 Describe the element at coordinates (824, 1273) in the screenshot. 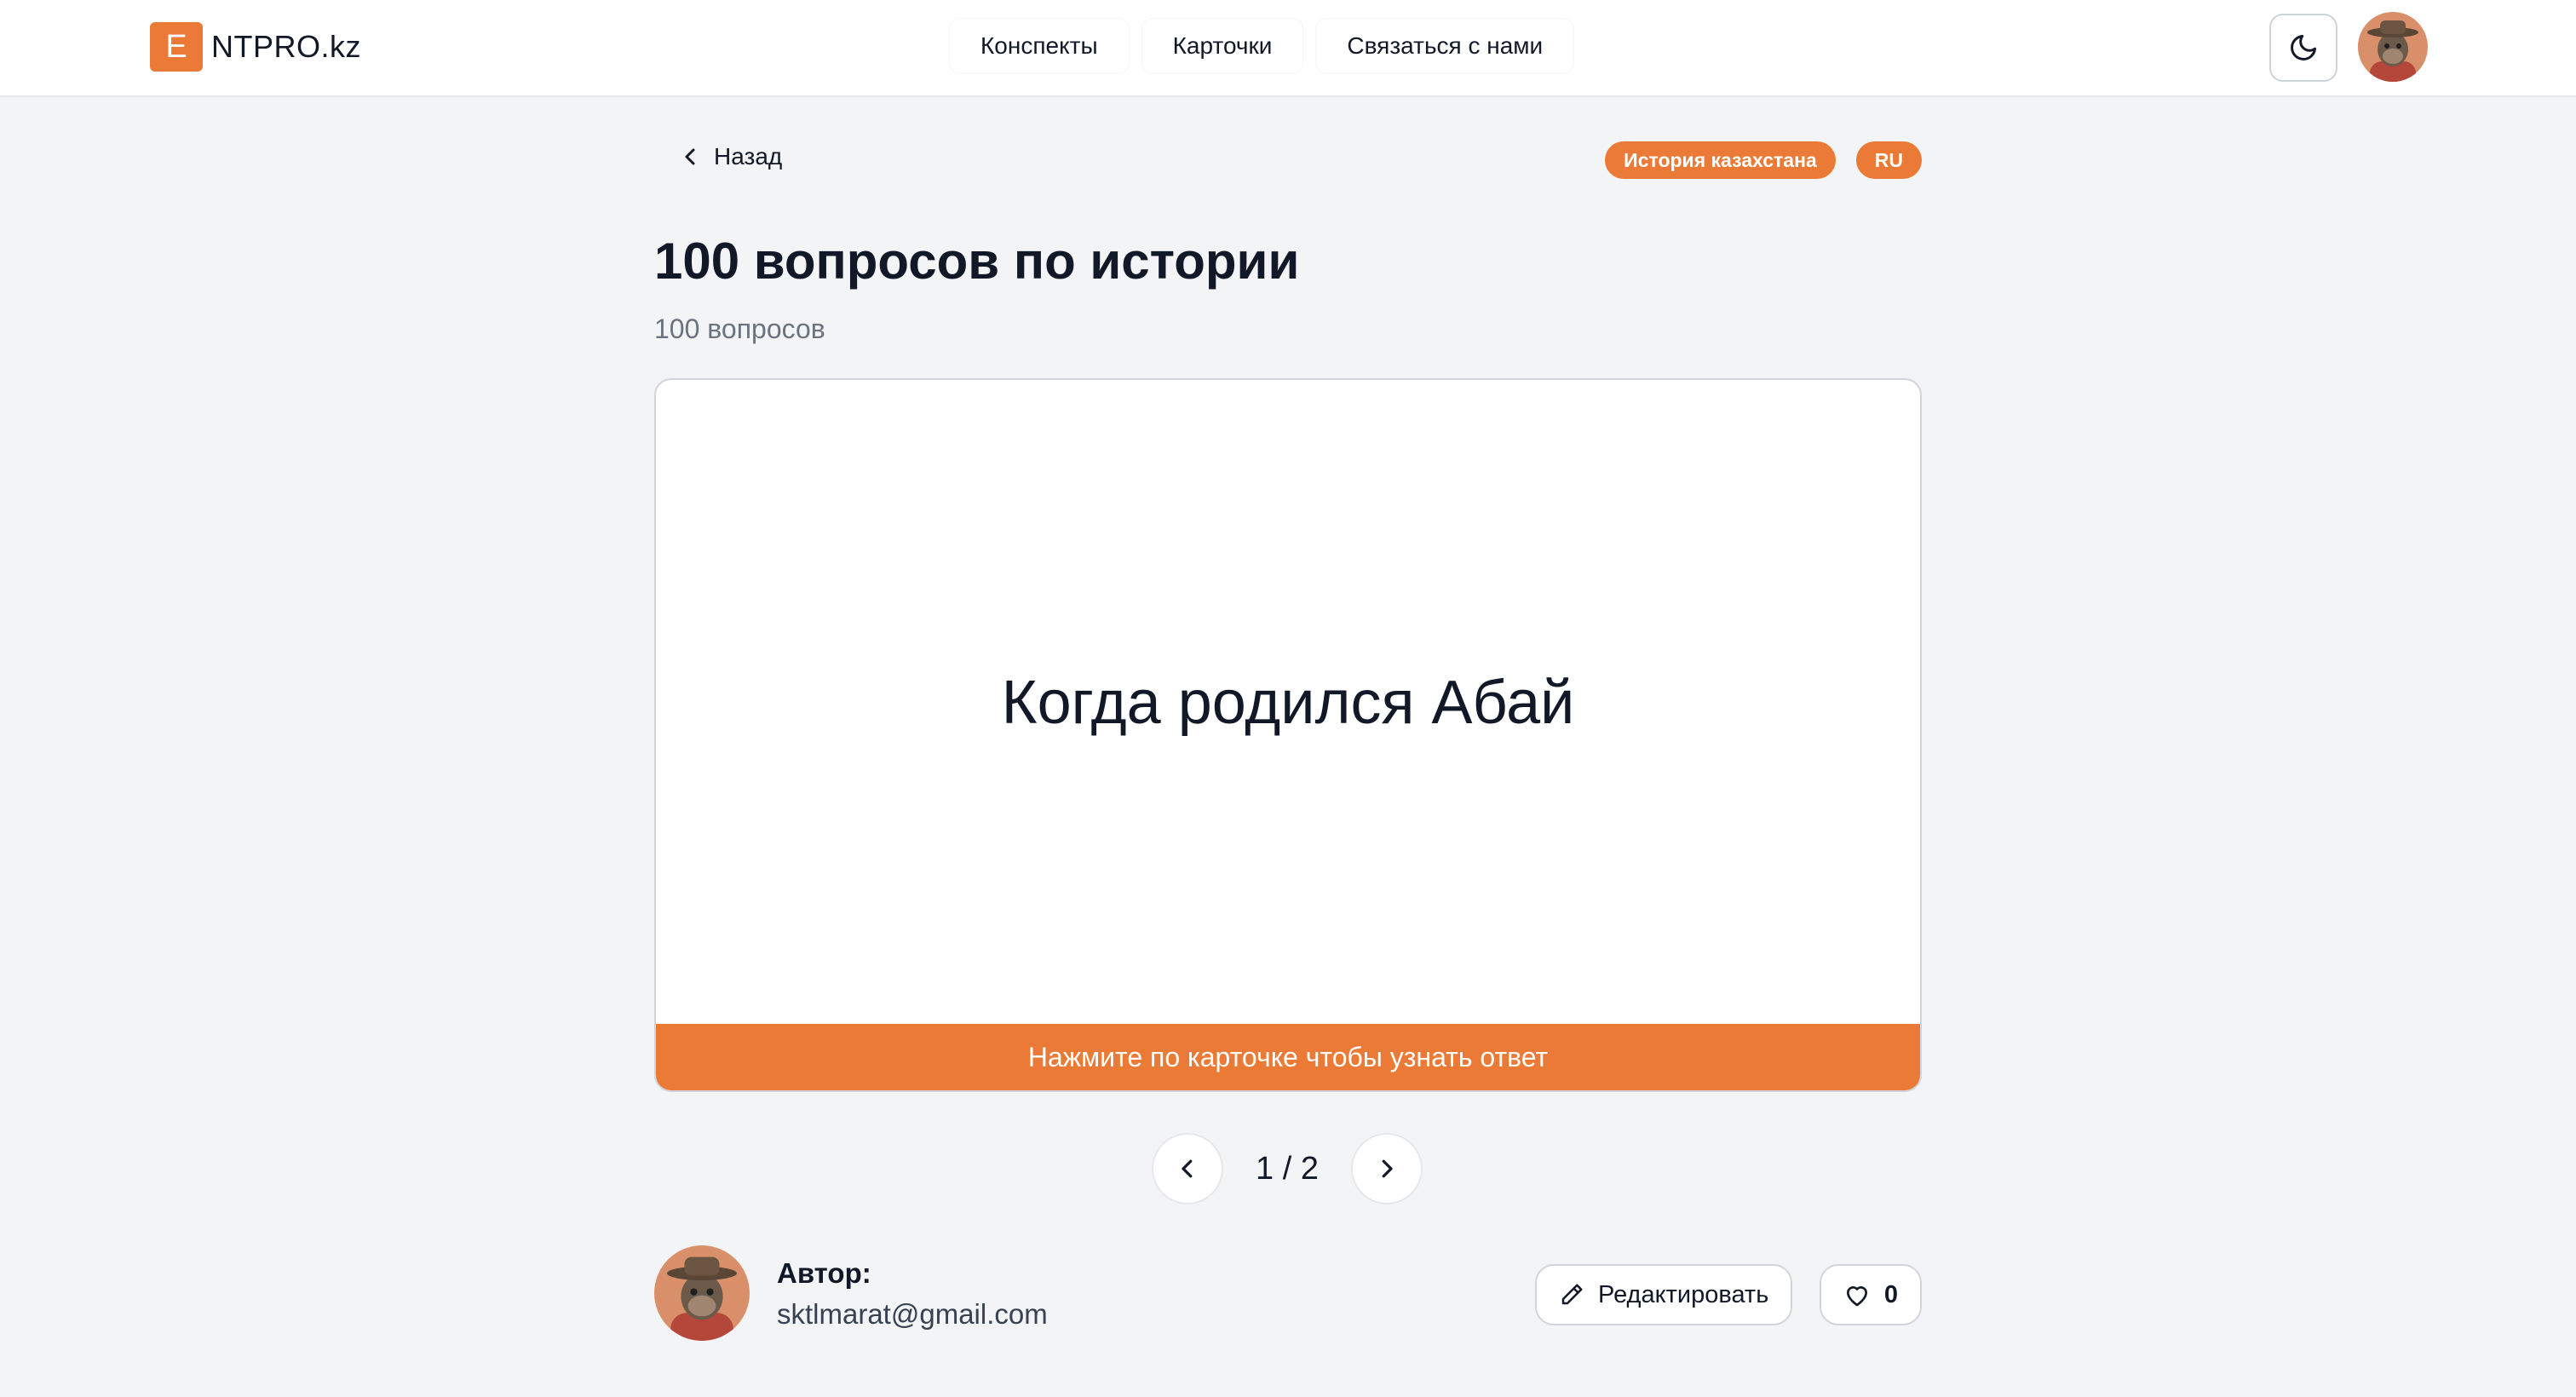

I see `author-label: Автор:` at that location.